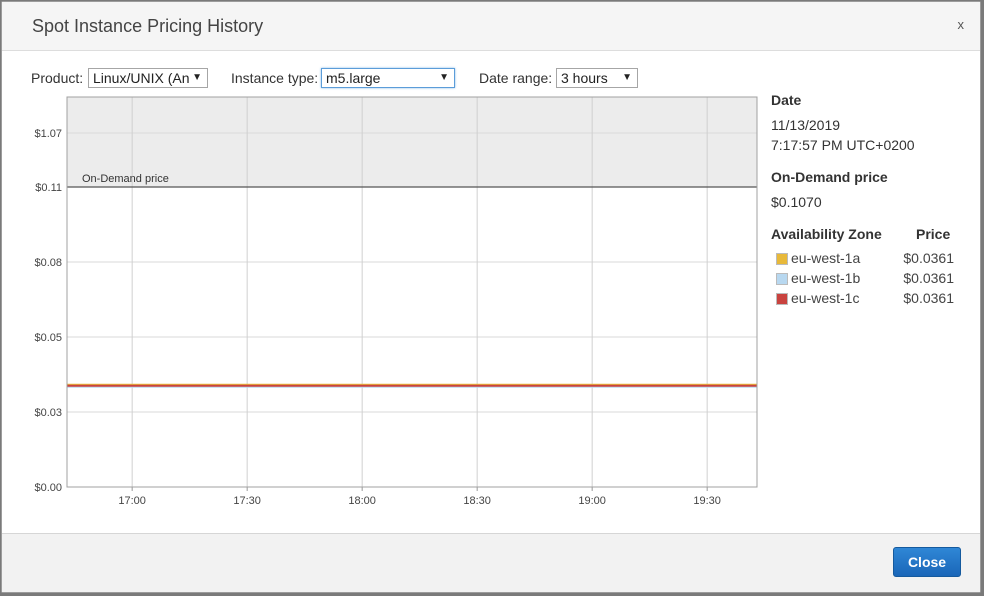  I want to click on on-demand-header: On-Demand price, so click(829, 177).